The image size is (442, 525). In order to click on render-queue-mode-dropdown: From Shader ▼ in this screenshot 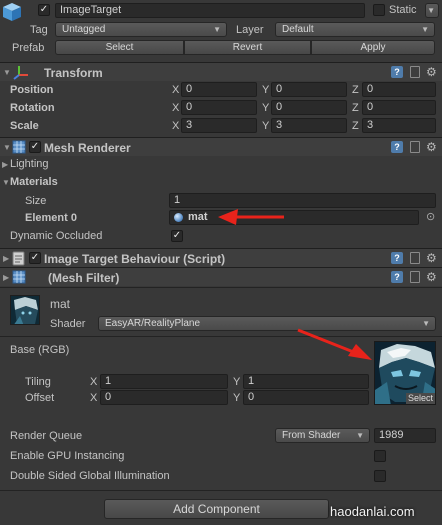, I will do `click(322, 435)`.